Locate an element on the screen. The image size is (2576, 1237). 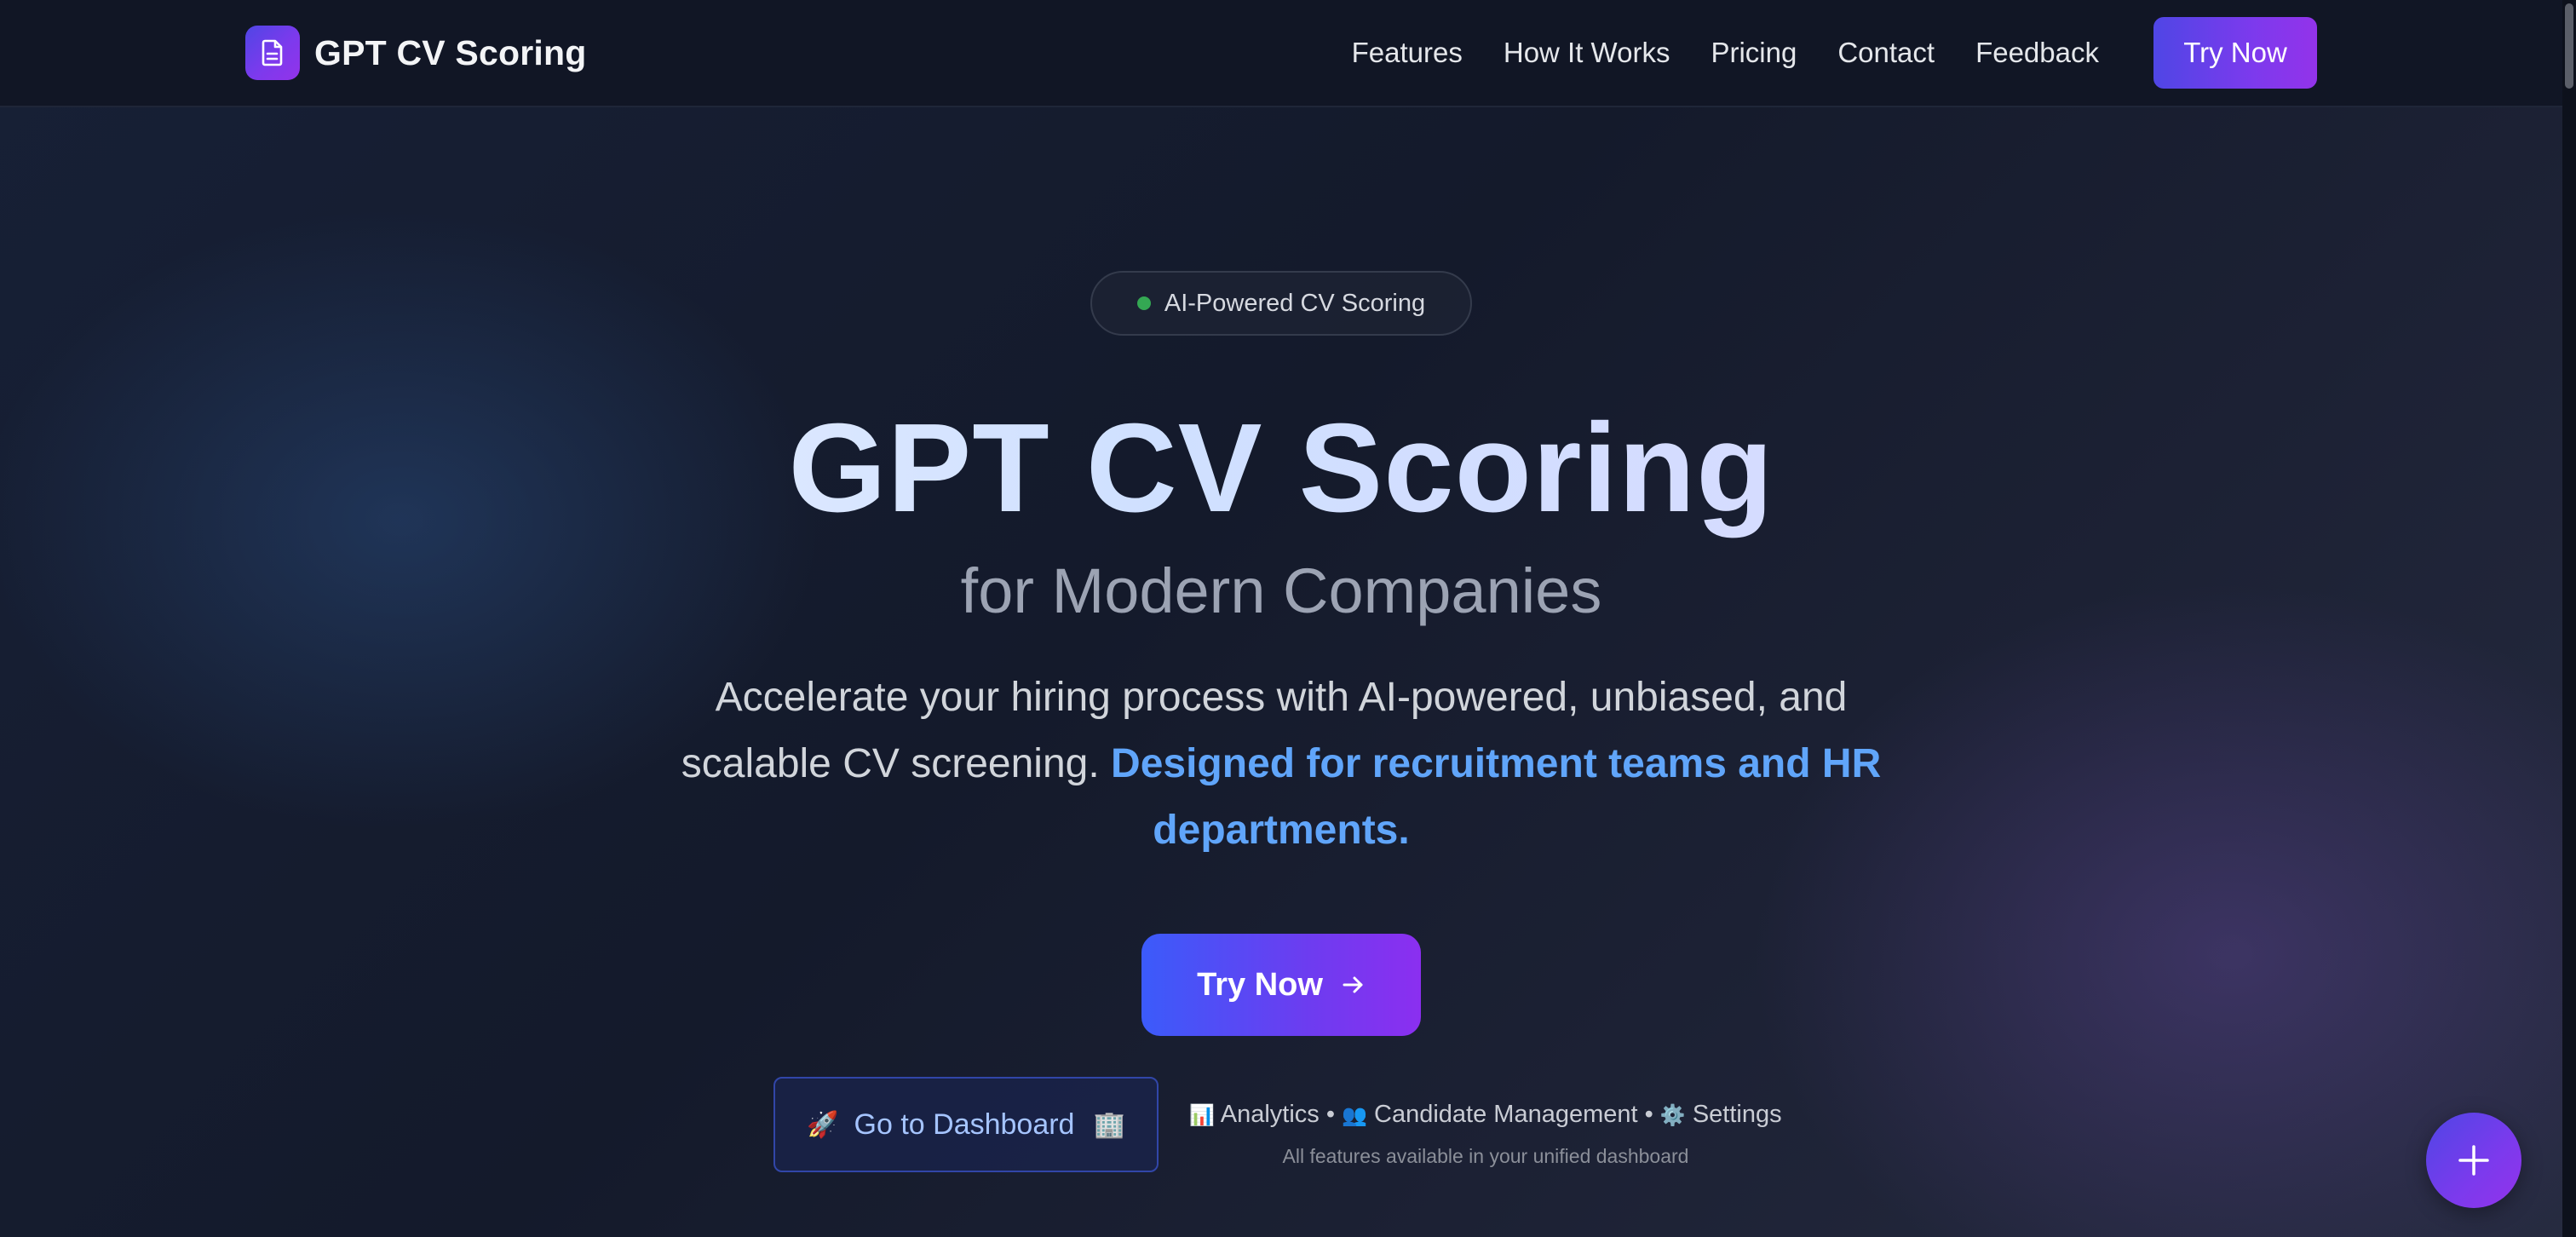
hero-subtitle: for Modern Companies is located at coordinates (1281, 590).